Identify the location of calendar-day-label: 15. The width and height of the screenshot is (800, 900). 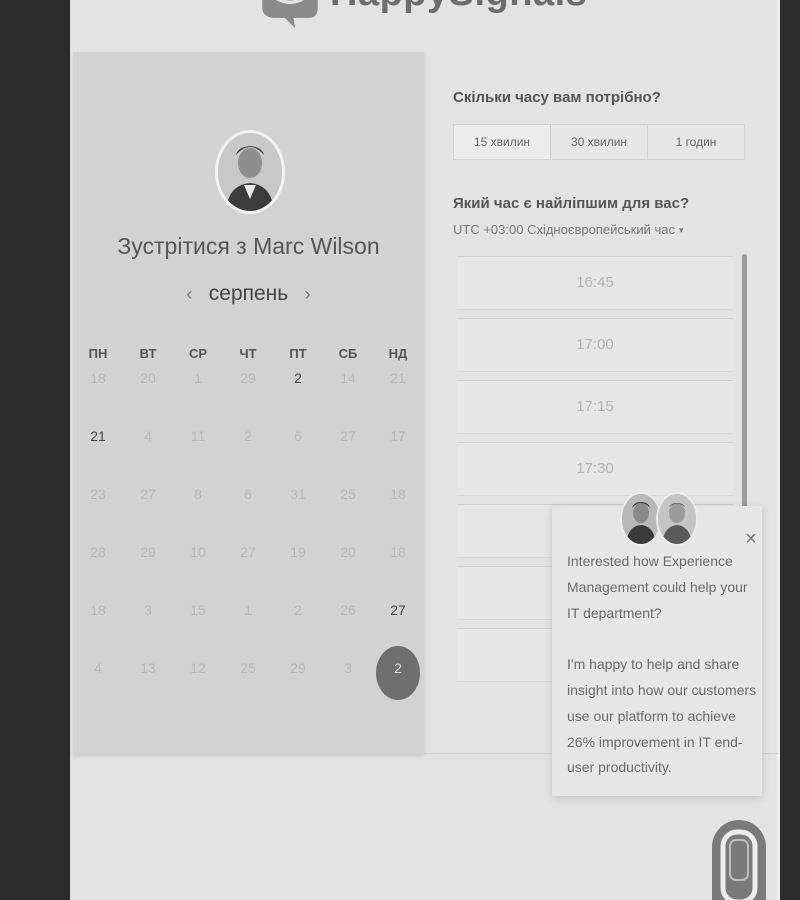
(198, 610).